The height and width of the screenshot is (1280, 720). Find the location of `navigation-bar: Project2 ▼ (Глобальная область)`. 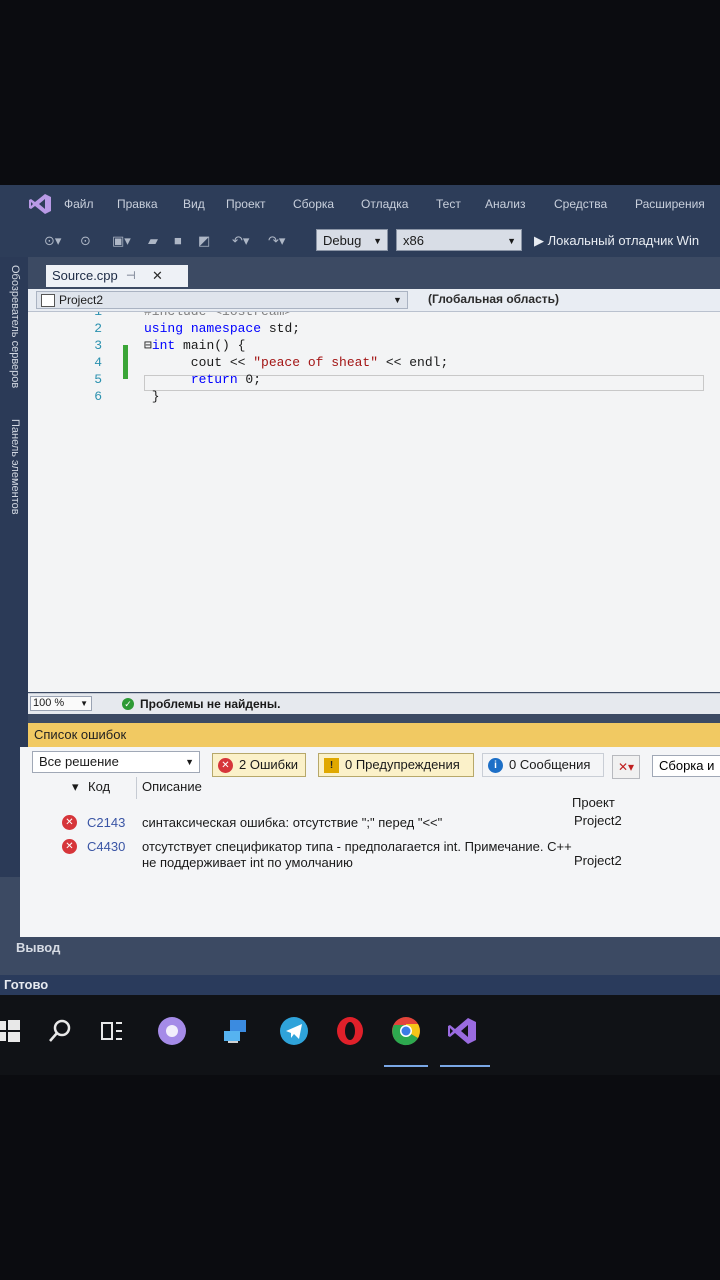

navigation-bar: Project2 ▼ (Глобальная область) is located at coordinates (374, 300).